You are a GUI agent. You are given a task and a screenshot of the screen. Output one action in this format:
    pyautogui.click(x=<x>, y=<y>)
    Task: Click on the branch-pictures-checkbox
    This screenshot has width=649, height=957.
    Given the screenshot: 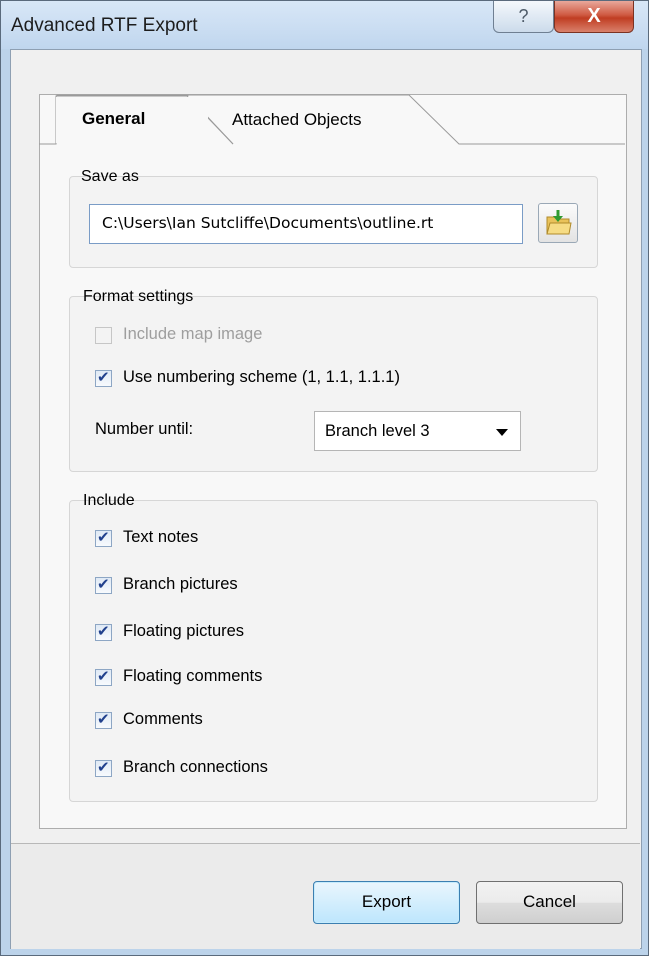 What is the action you would take?
    pyautogui.click(x=103, y=584)
    